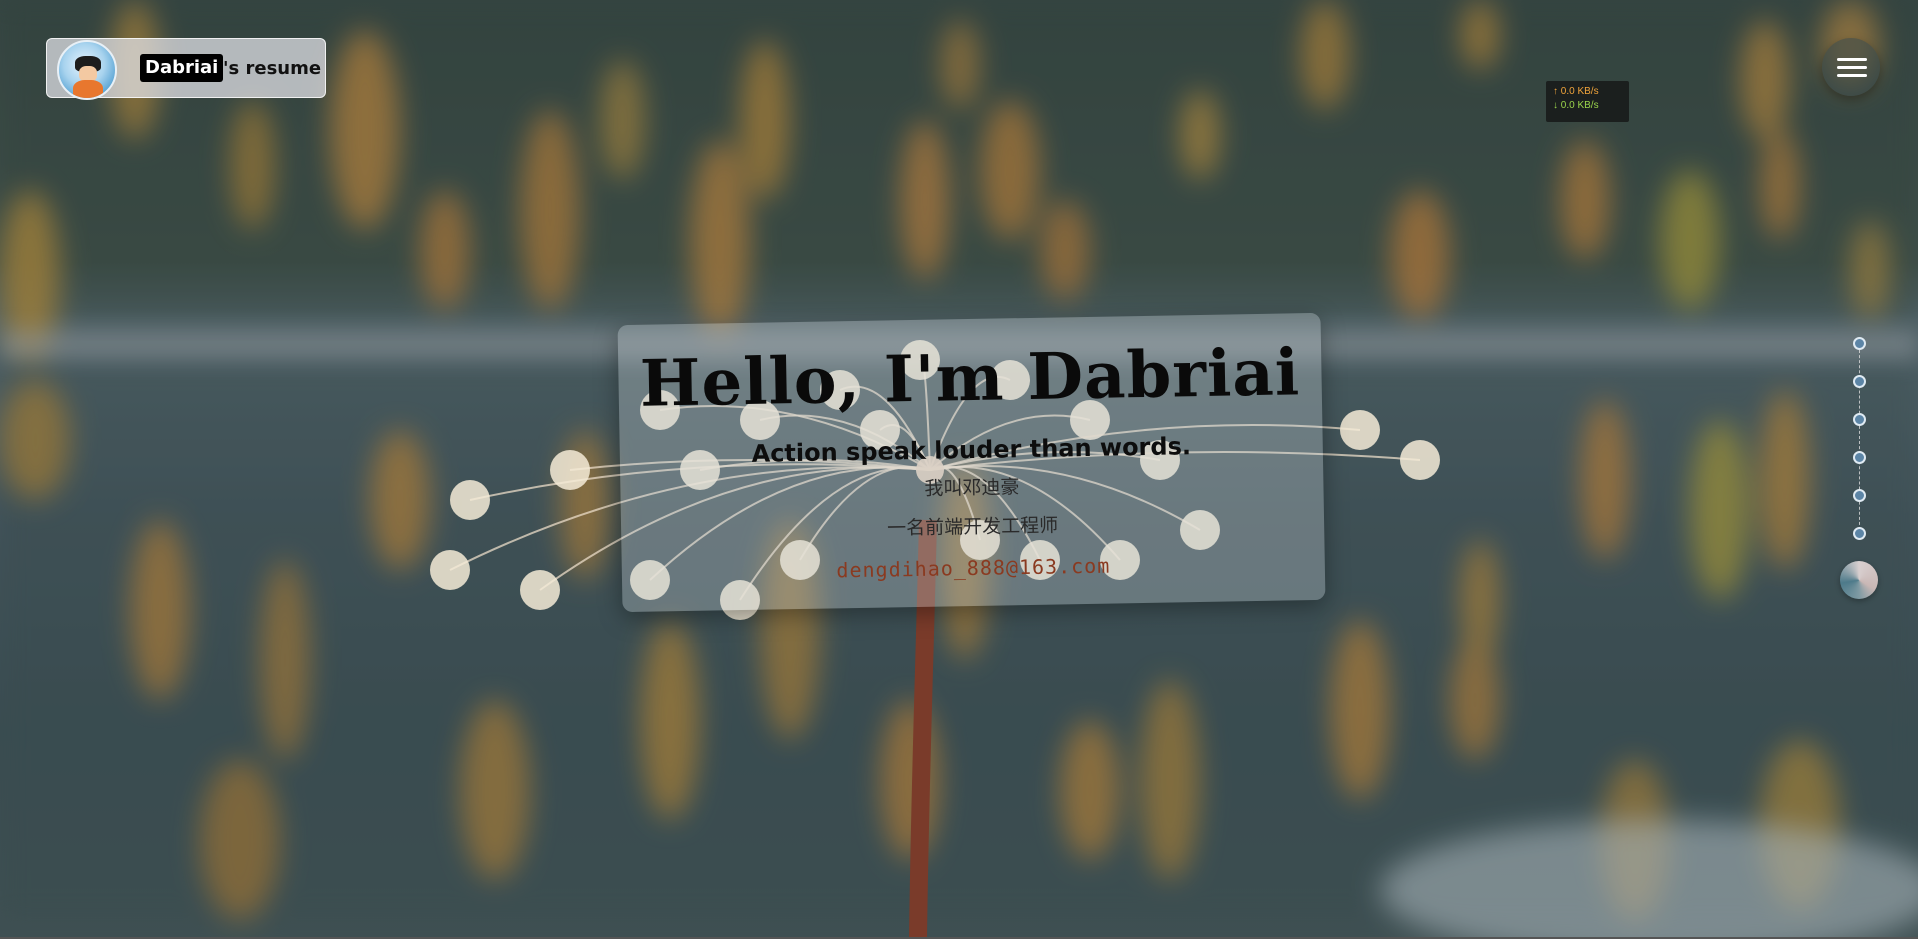  I want to click on download-speed: ↓ 0.0 KB/s, so click(1576, 105).